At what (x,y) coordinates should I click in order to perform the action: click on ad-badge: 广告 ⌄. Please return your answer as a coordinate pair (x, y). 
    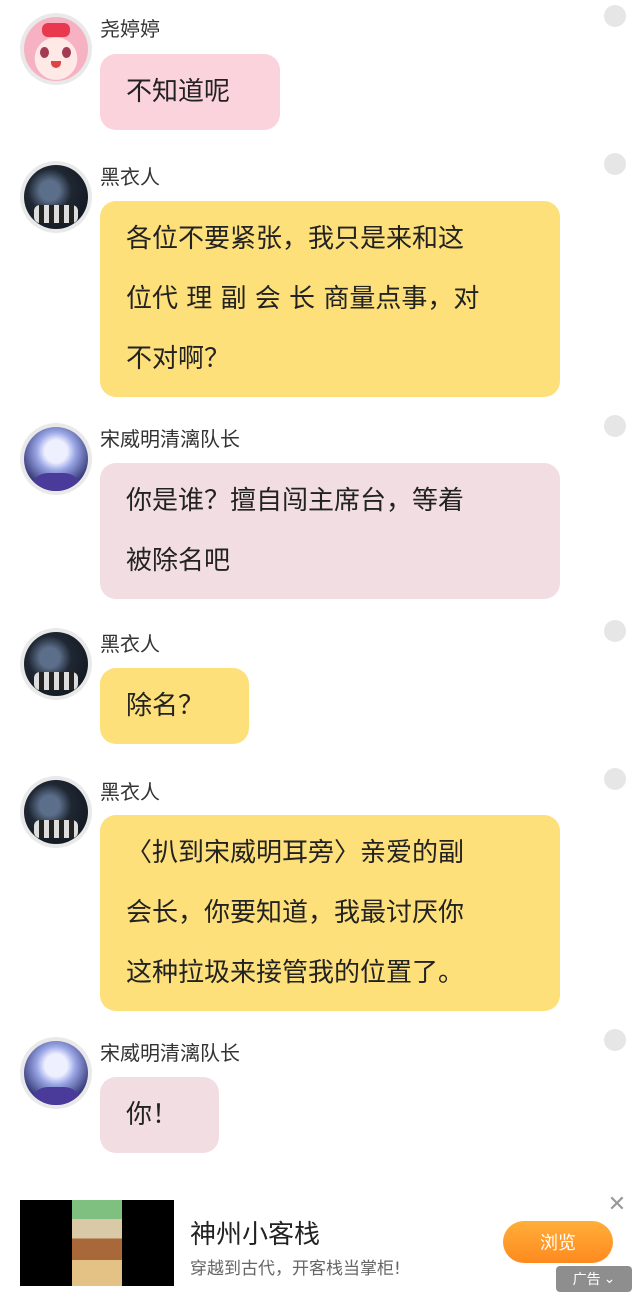
    Looking at the image, I should click on (594, 1279).